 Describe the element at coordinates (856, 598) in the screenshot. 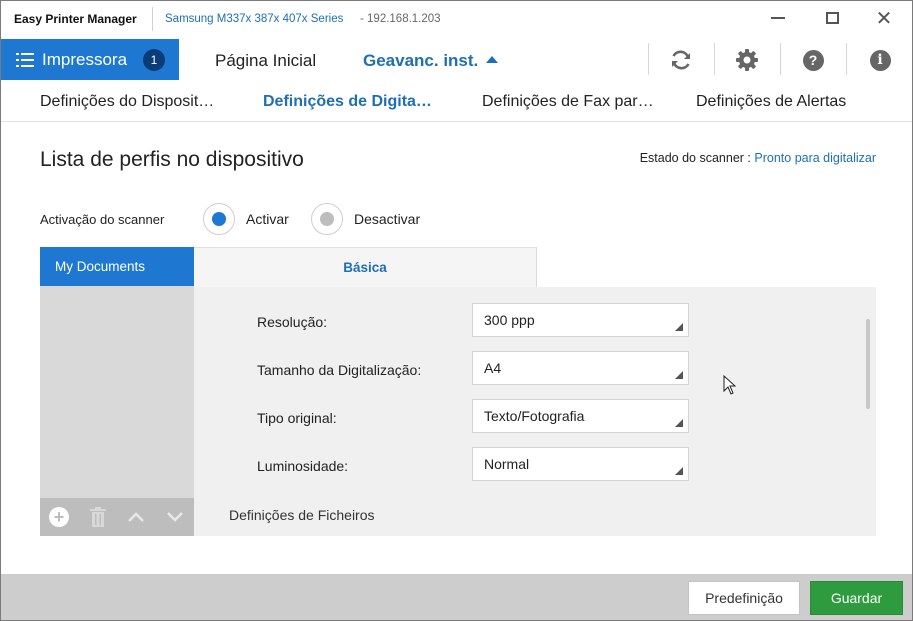

I see `save-button: Guardar` at that location.